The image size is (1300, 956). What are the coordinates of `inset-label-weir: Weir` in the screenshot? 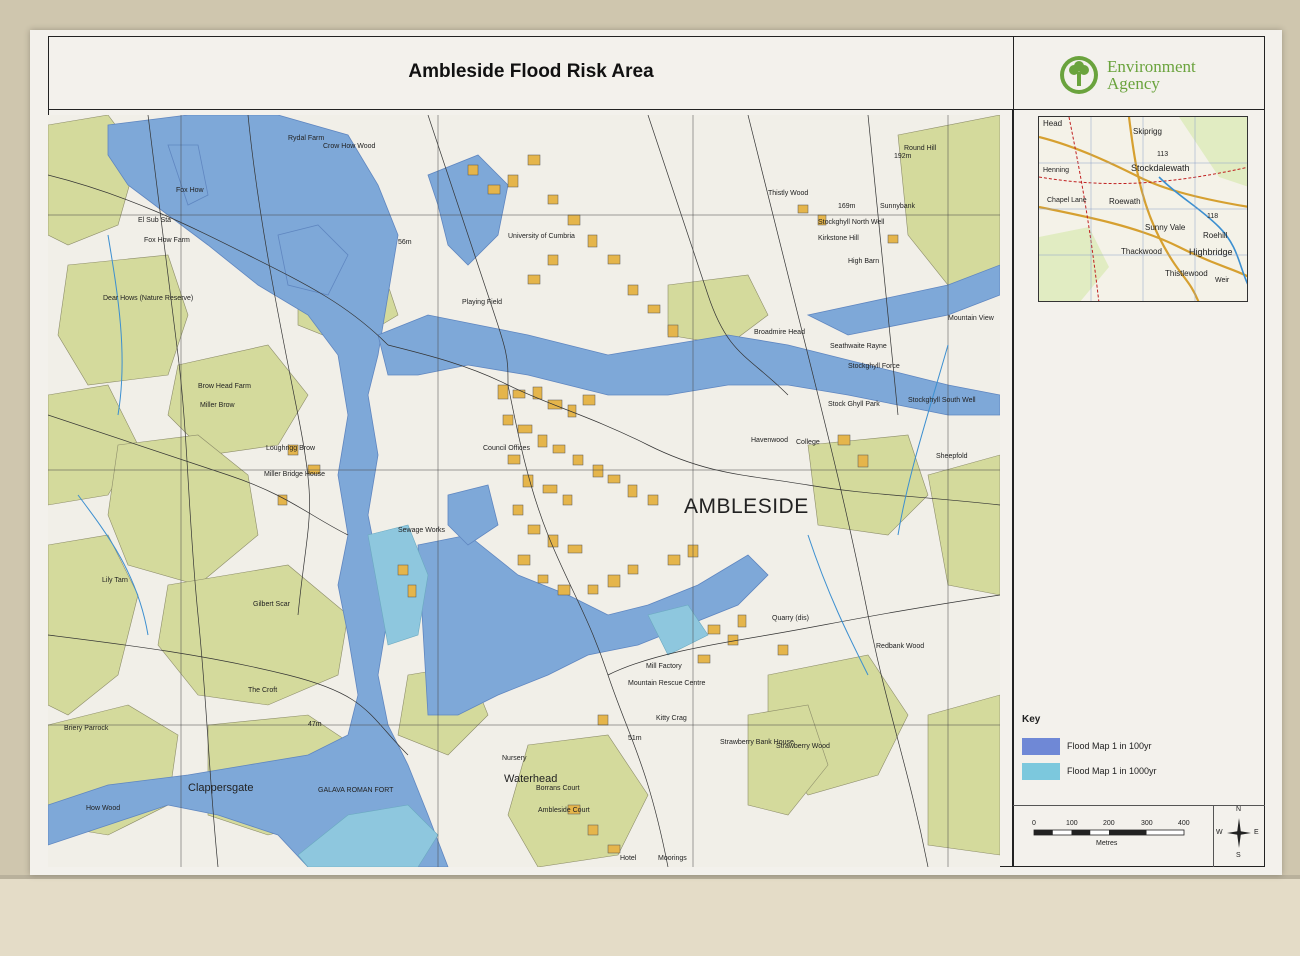 It's located at (1222, 280).